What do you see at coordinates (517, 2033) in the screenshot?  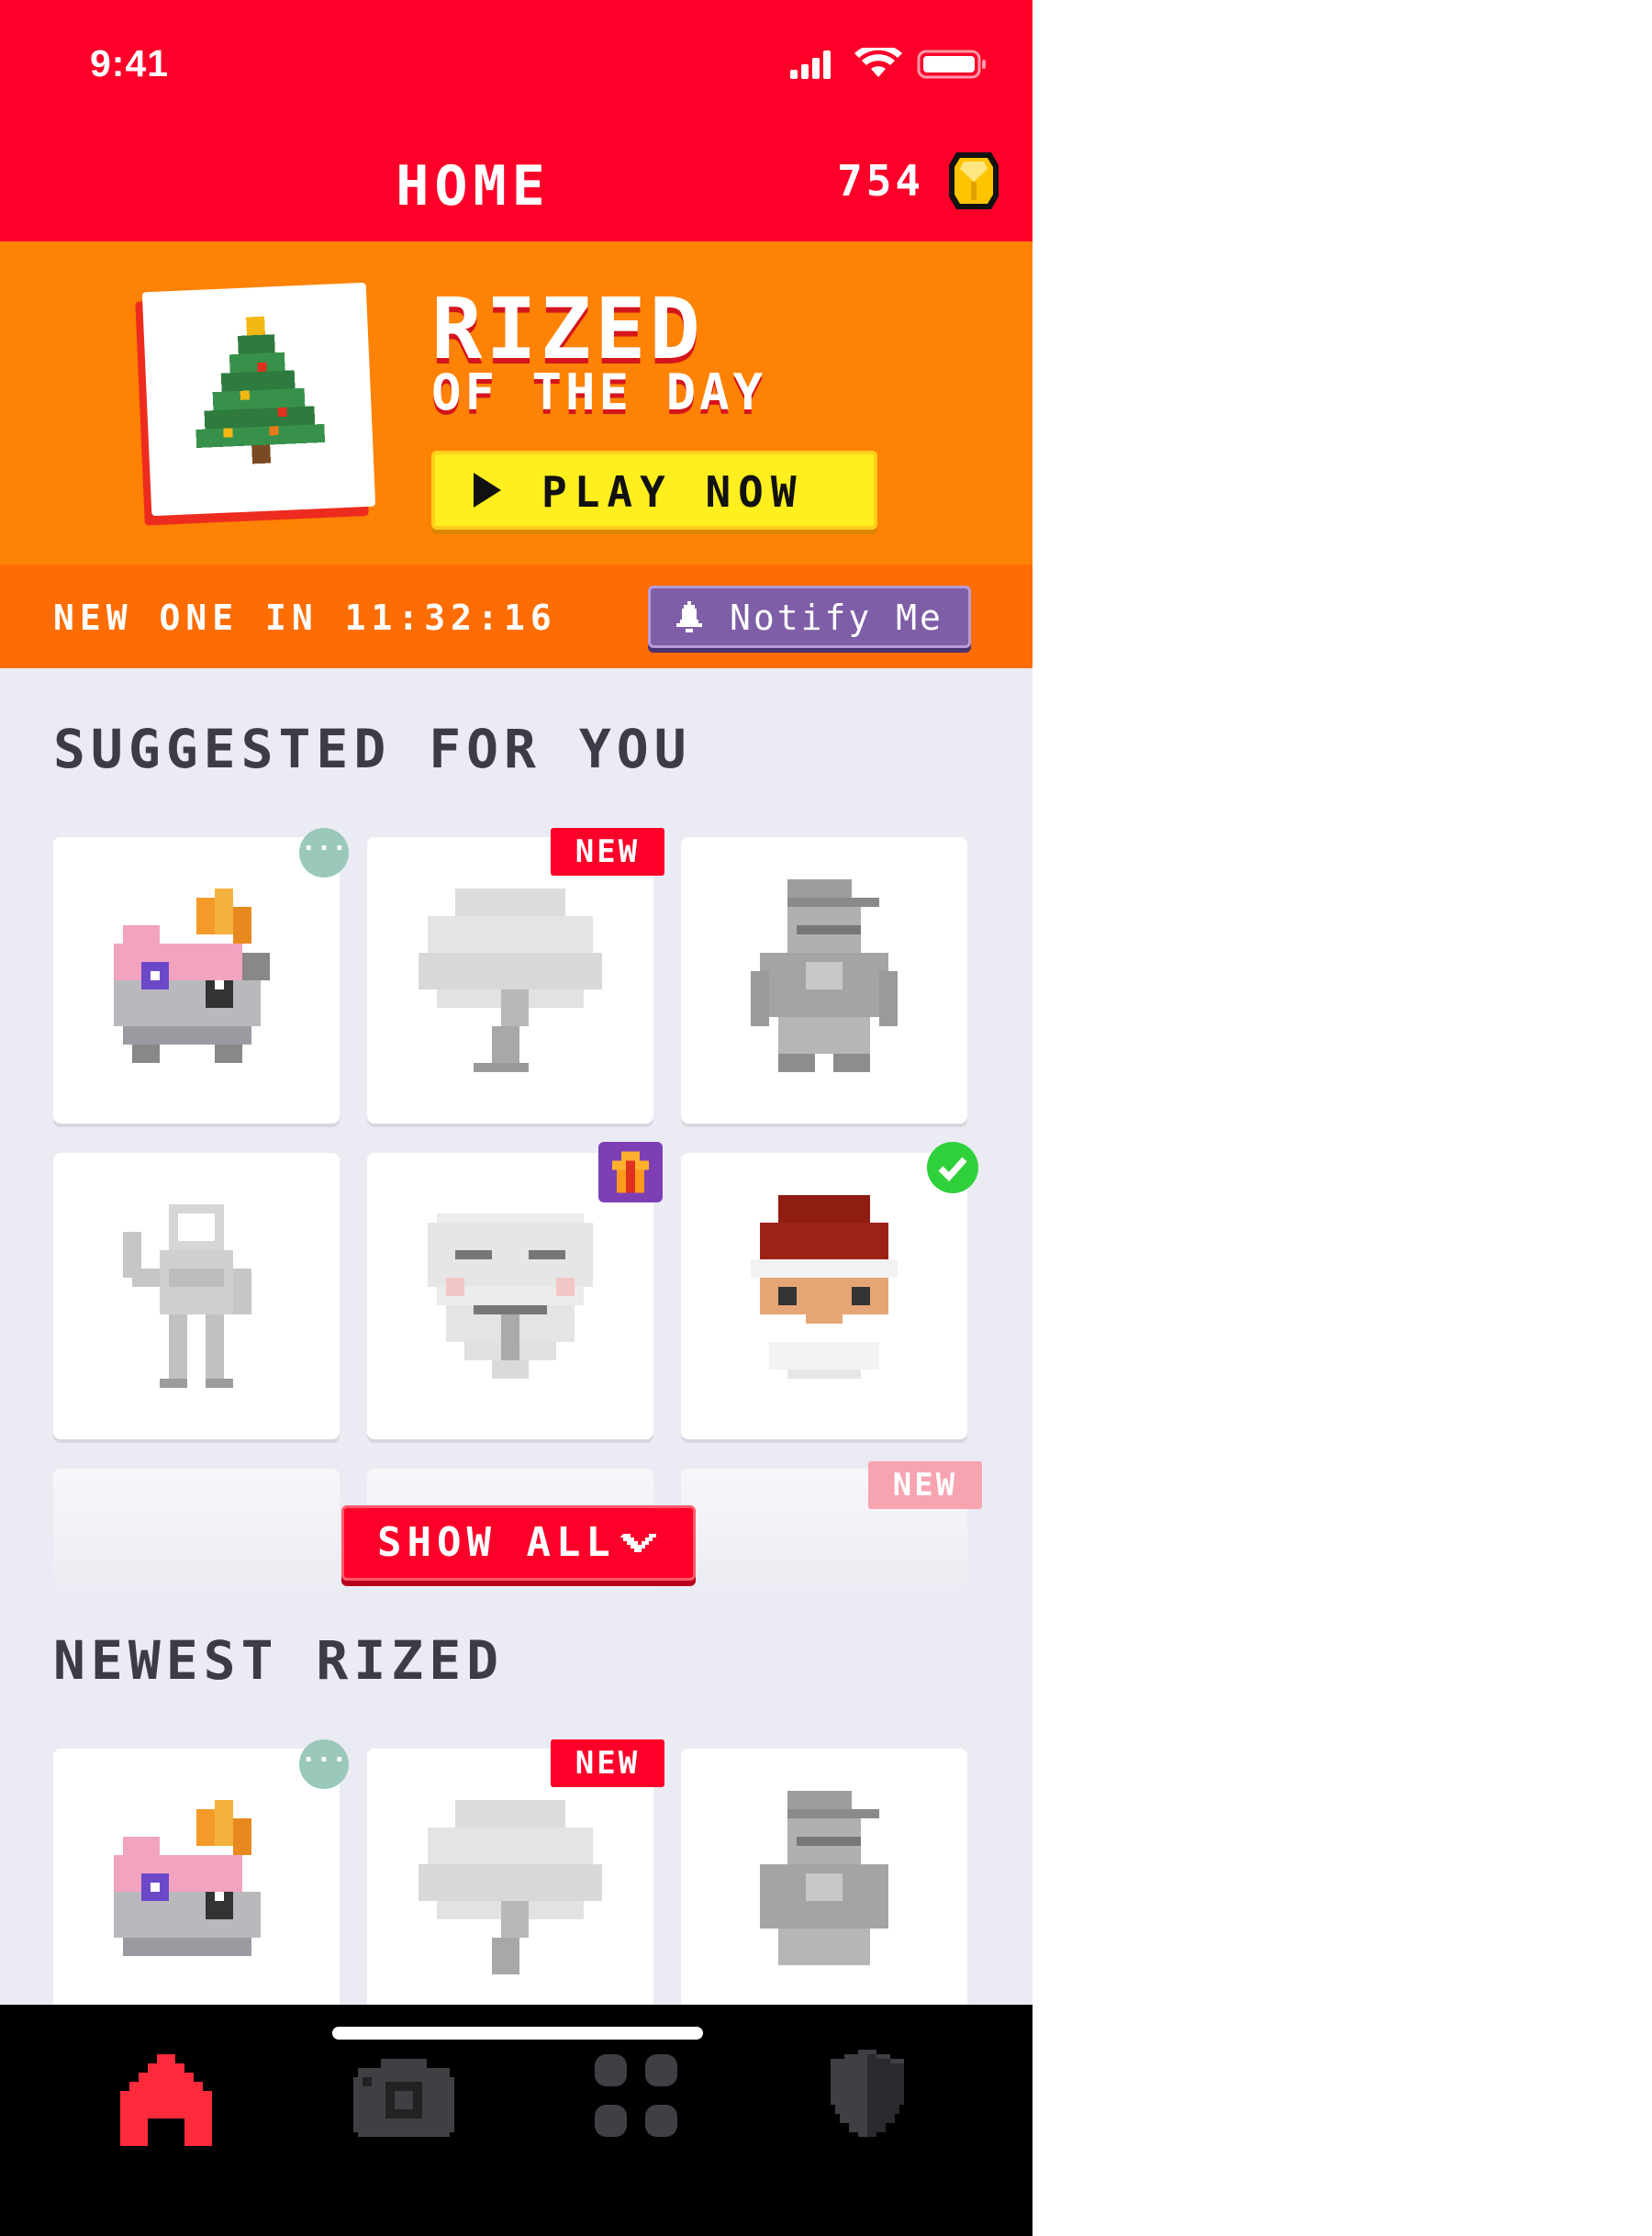 I see `home-indicator` at bounding box center [517, 2033].